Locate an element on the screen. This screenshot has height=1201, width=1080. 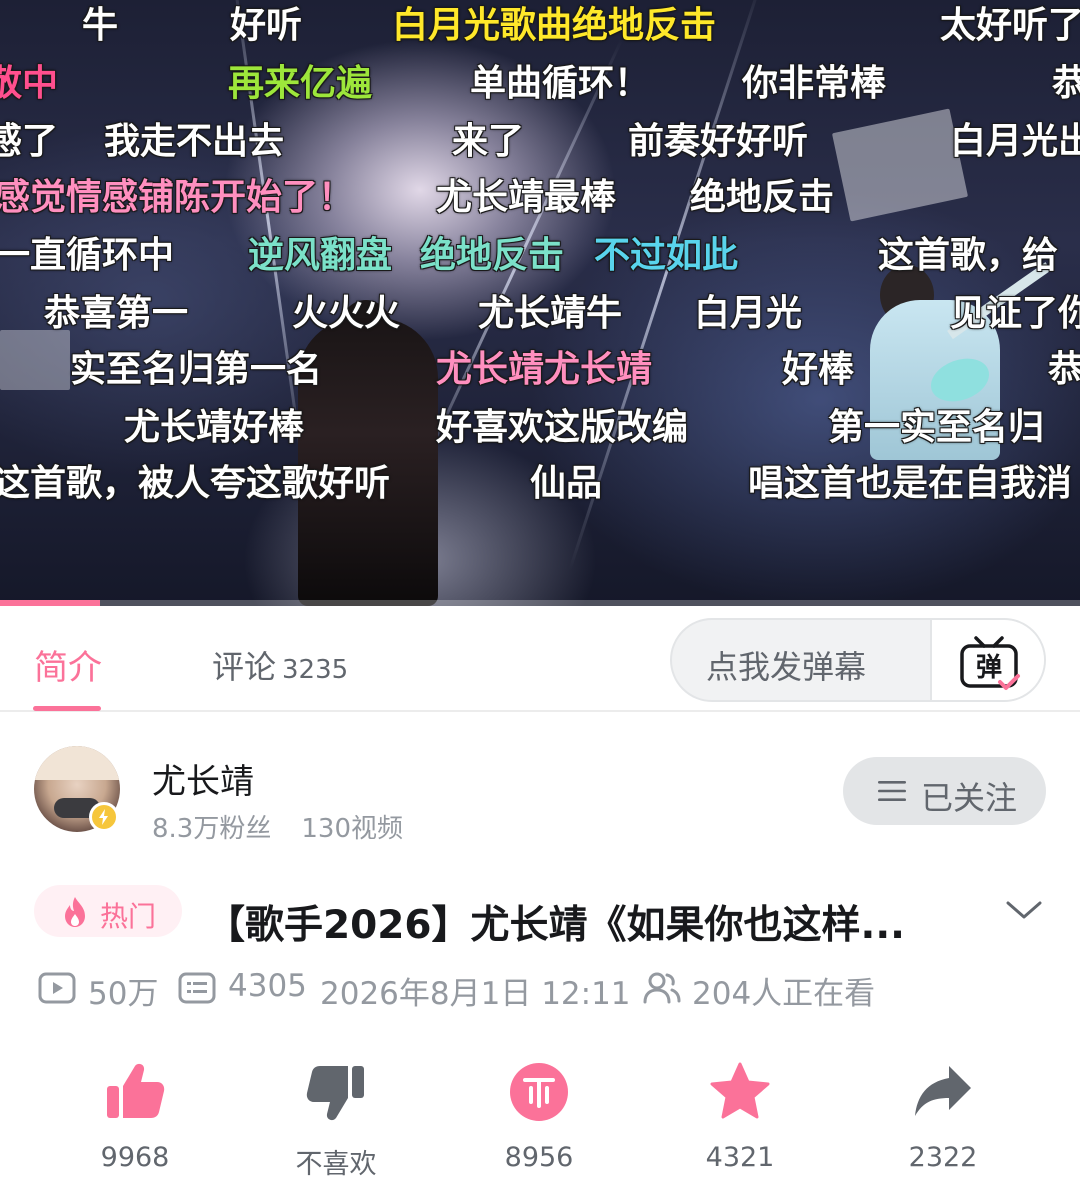
danmaku-comment: 见证了你 is located at coordinates (1015, 313).